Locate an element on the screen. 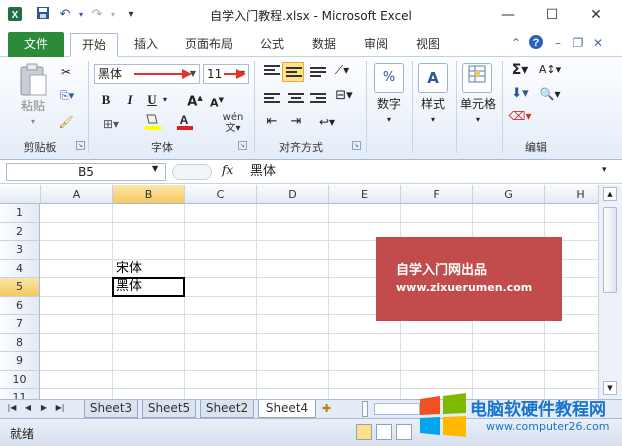 The height and width of the screenshot is (446, 622). column-header-a: A is located at coordinates (77, 194).